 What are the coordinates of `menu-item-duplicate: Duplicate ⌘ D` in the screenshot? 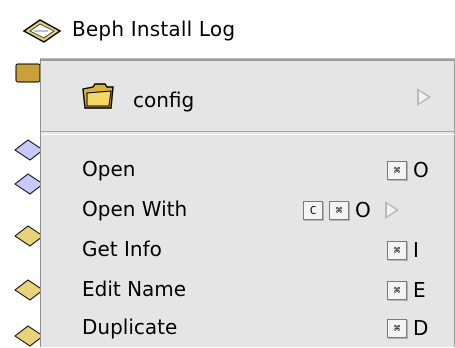 It's located at (248, 328).